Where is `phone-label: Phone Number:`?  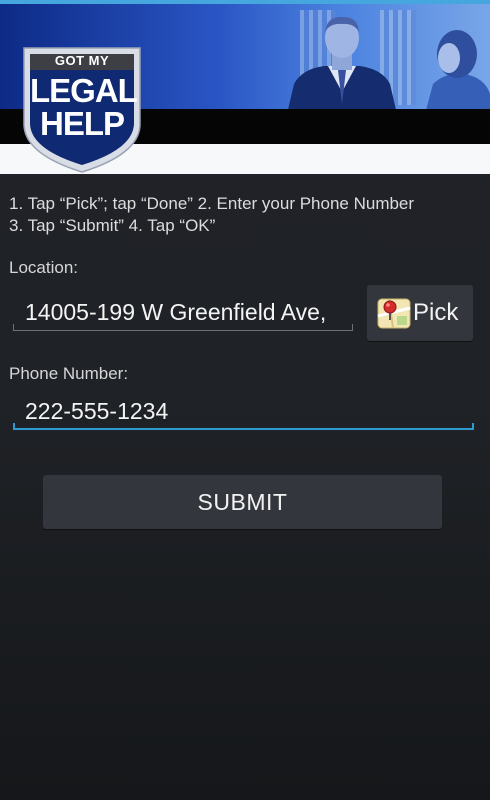
phone-label: Phone Number: is located at coordinates (69, 373).